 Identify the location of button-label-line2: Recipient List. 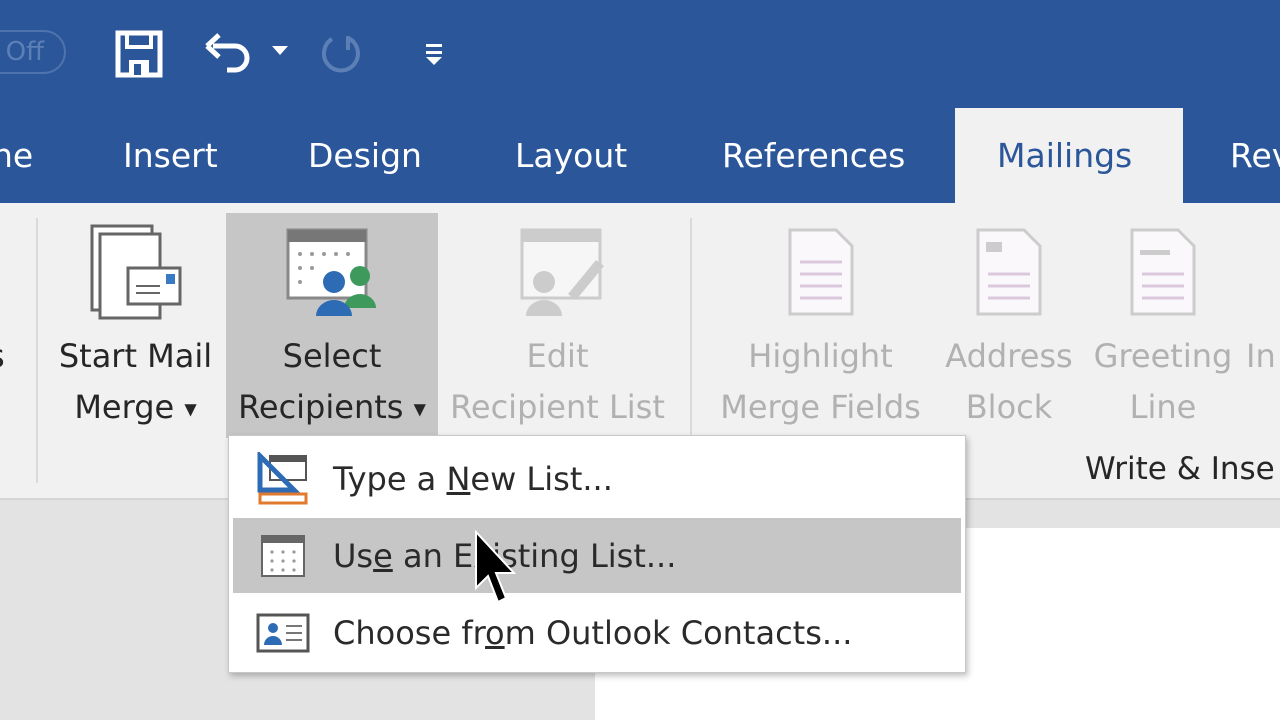
(557, 407).